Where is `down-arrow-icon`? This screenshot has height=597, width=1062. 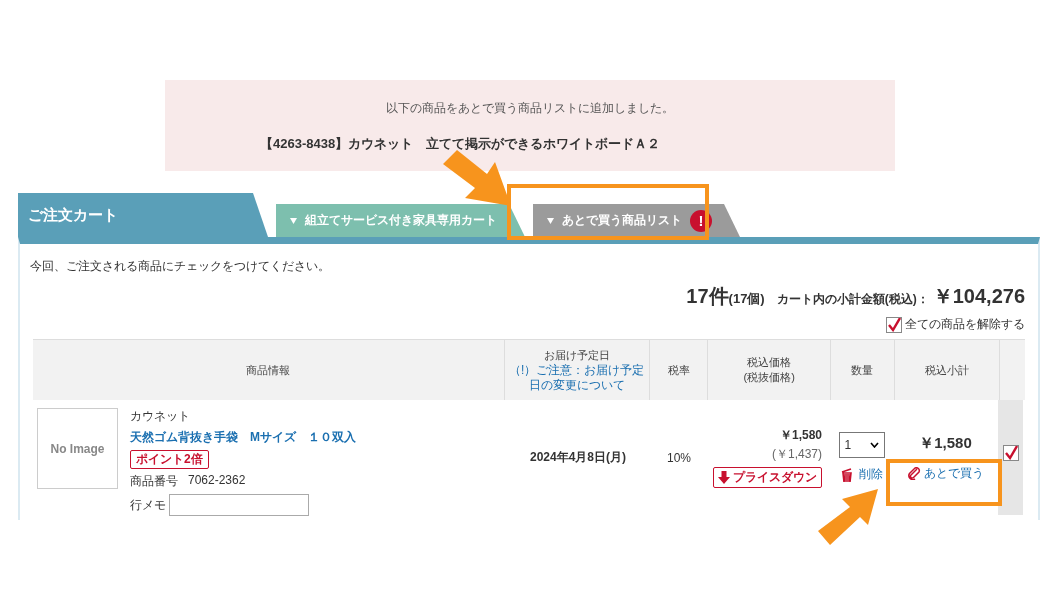 down-arrow-icon is located at coordinates (724, 477).